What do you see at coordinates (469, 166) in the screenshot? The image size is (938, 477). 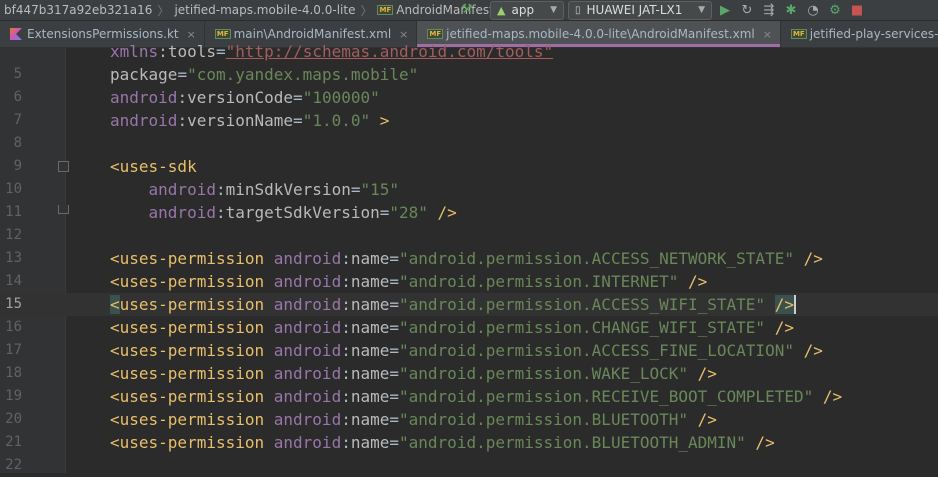 I see `code-line: 9 <uses-sdk` at bounding box center [469, 166].